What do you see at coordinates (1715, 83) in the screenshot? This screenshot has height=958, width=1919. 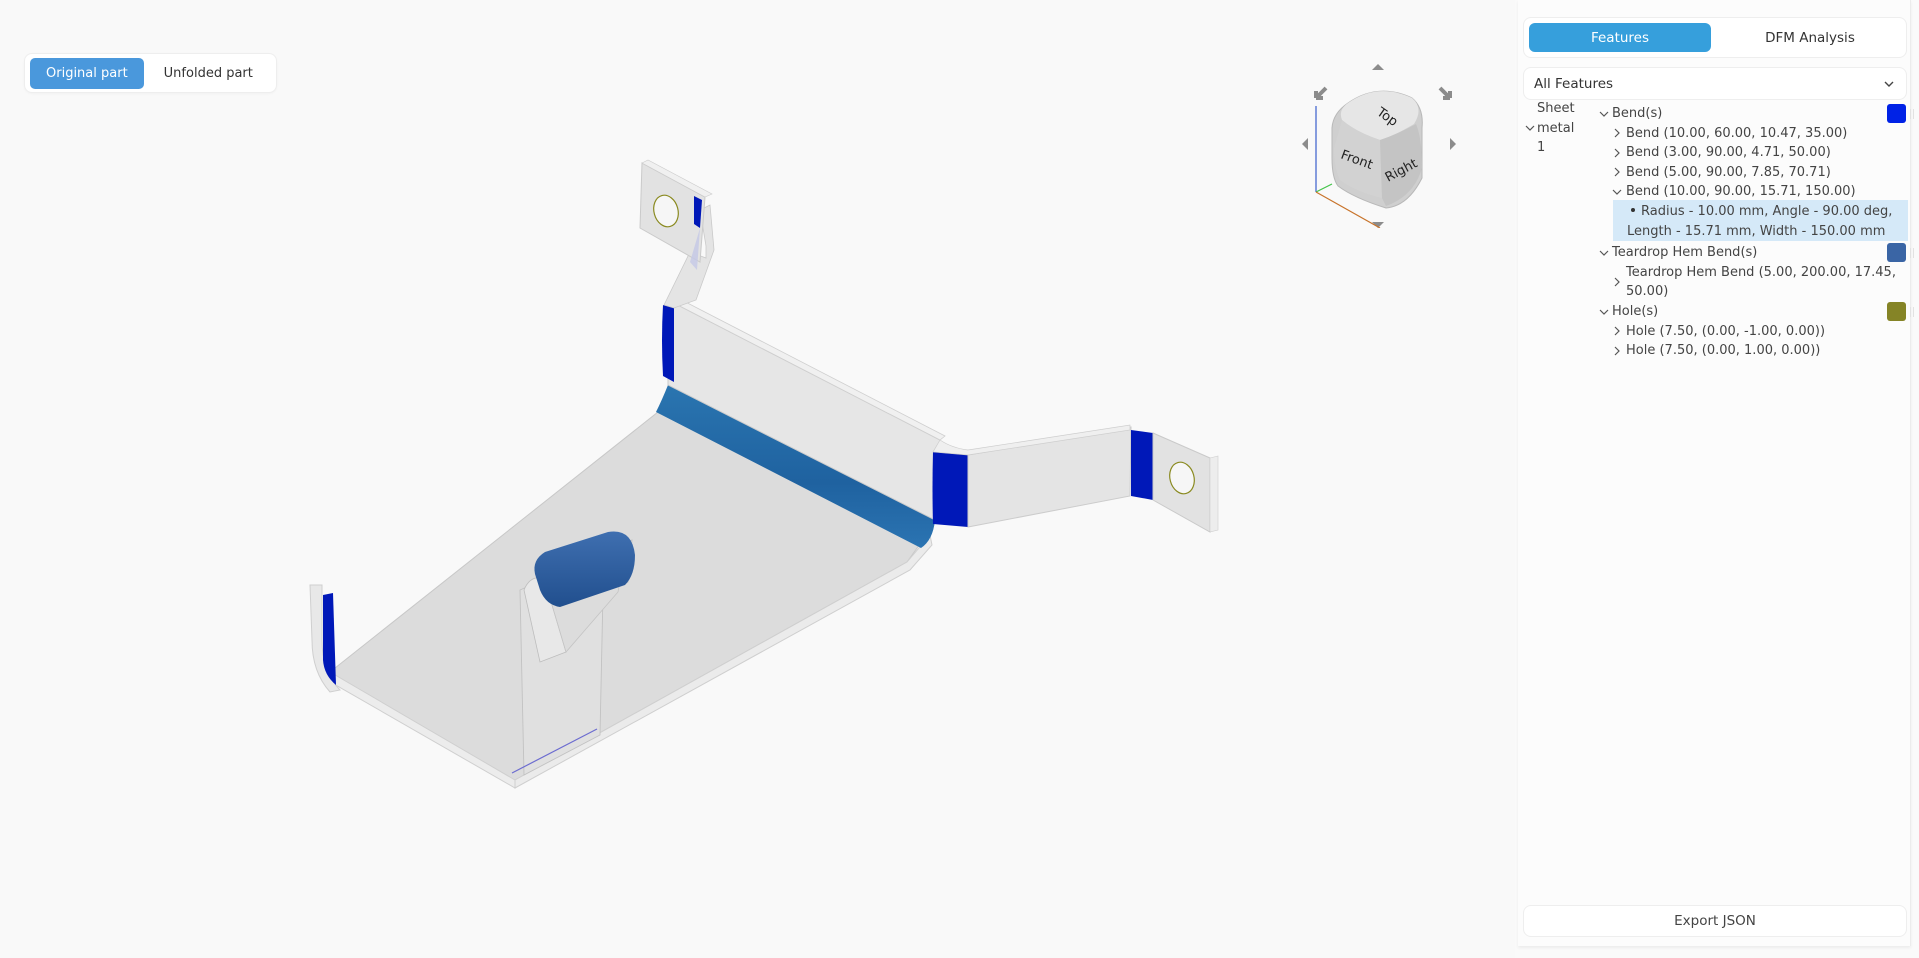 I see `feature-filter-select: All Features` at bounding box center [1715, 83].